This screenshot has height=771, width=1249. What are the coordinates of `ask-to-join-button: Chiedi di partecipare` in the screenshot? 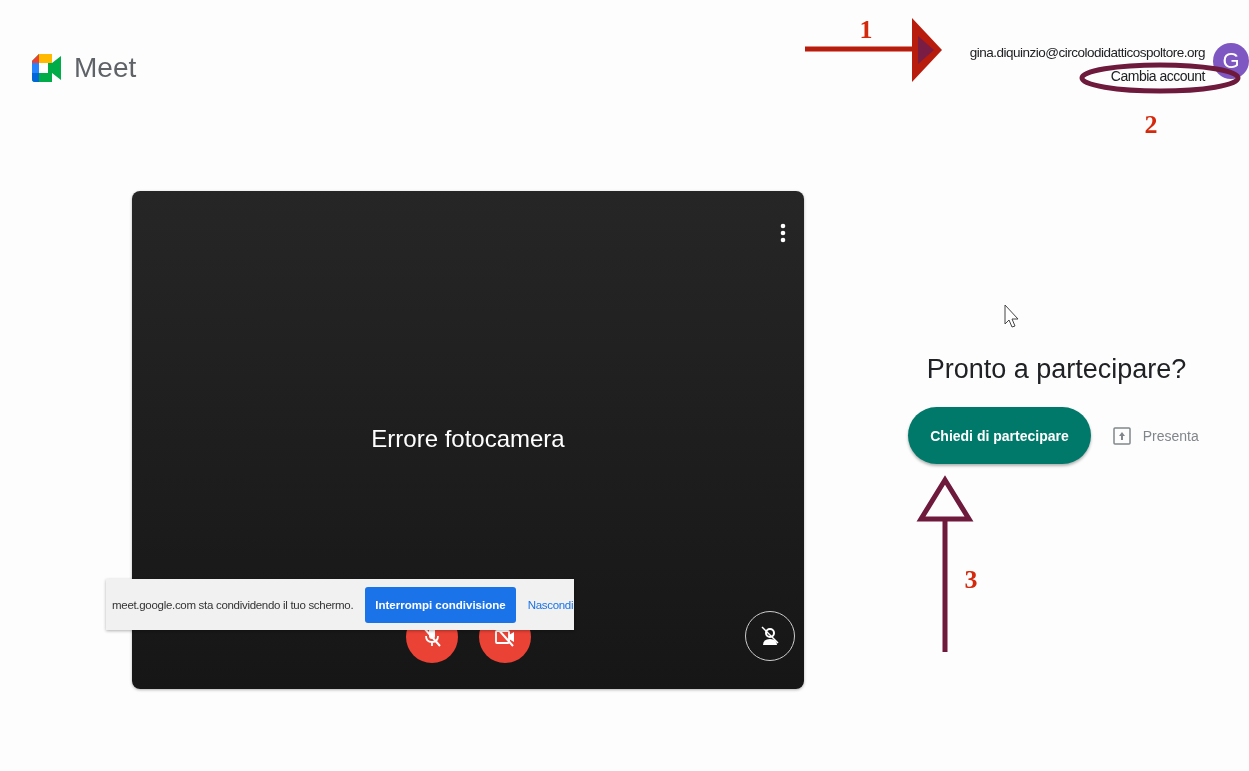 It's located at (999, 435).